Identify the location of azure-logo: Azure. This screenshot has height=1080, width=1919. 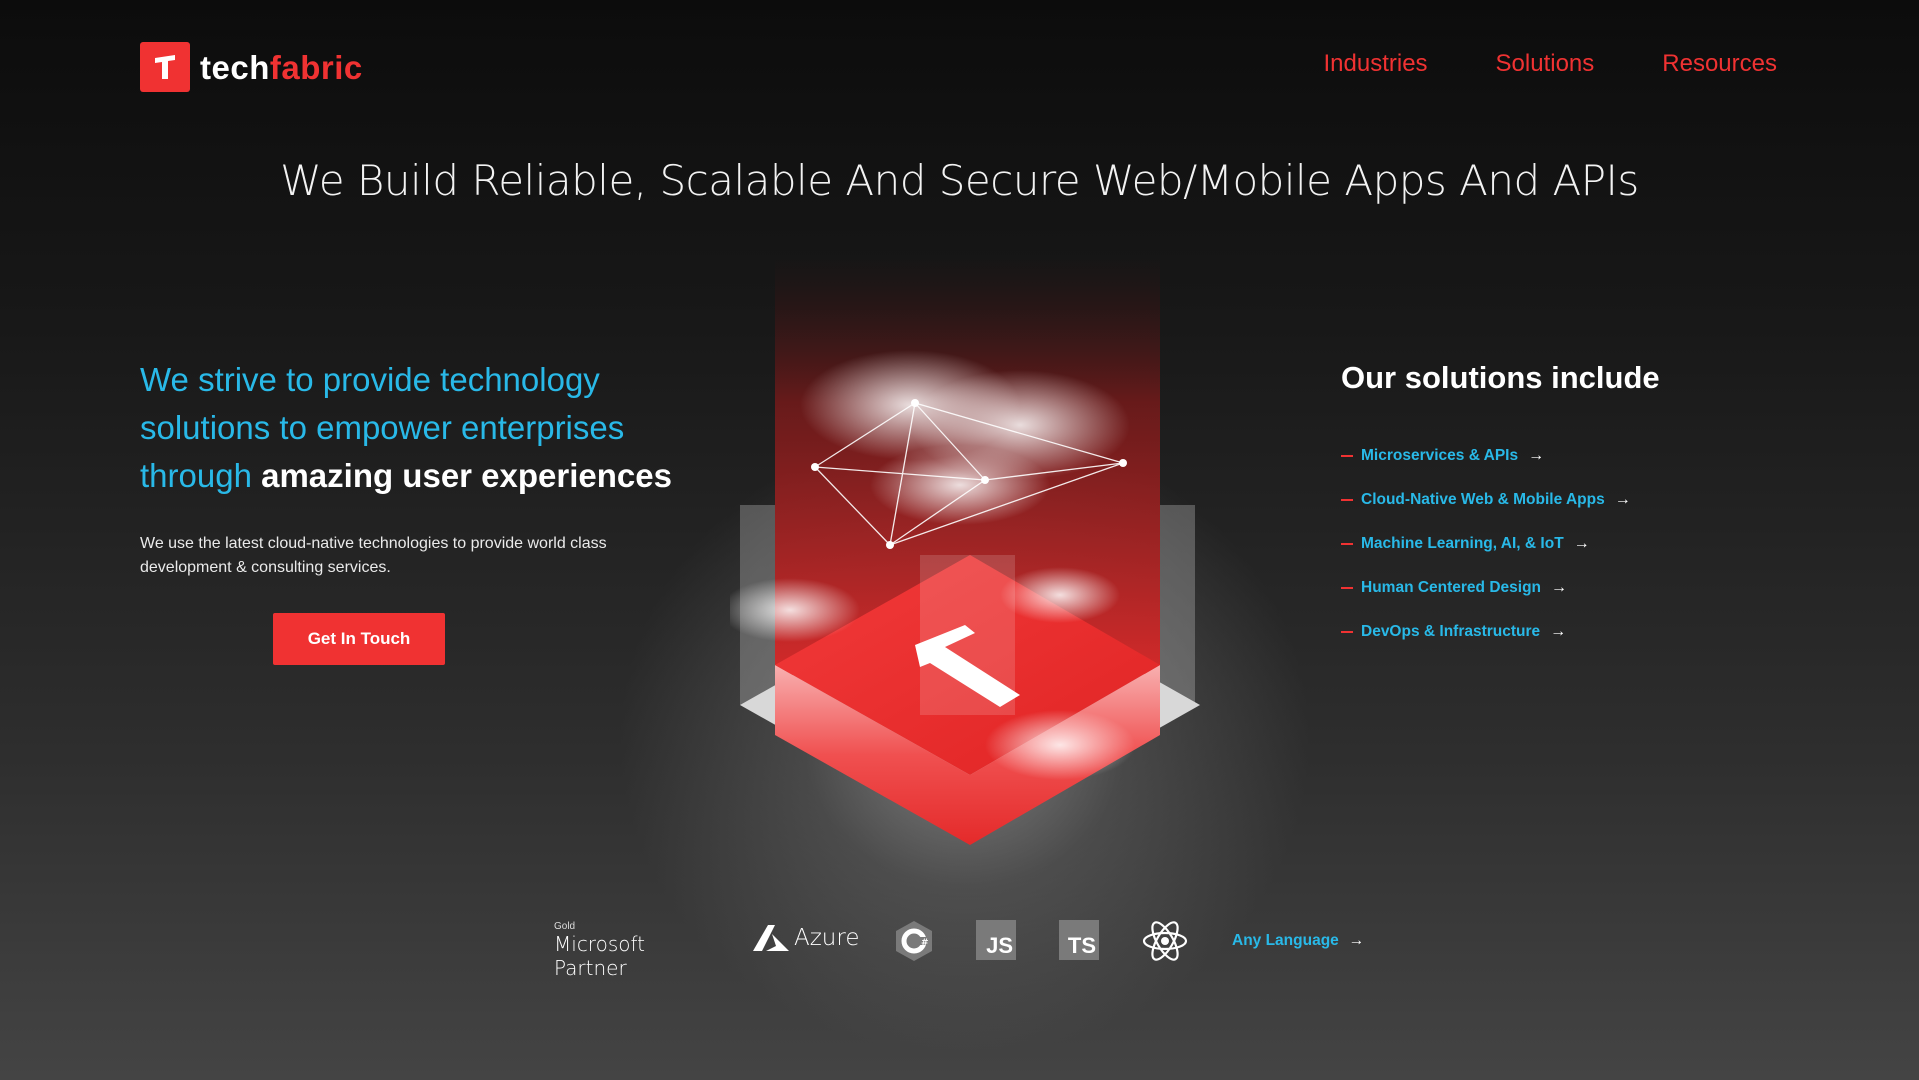
(806, 938).